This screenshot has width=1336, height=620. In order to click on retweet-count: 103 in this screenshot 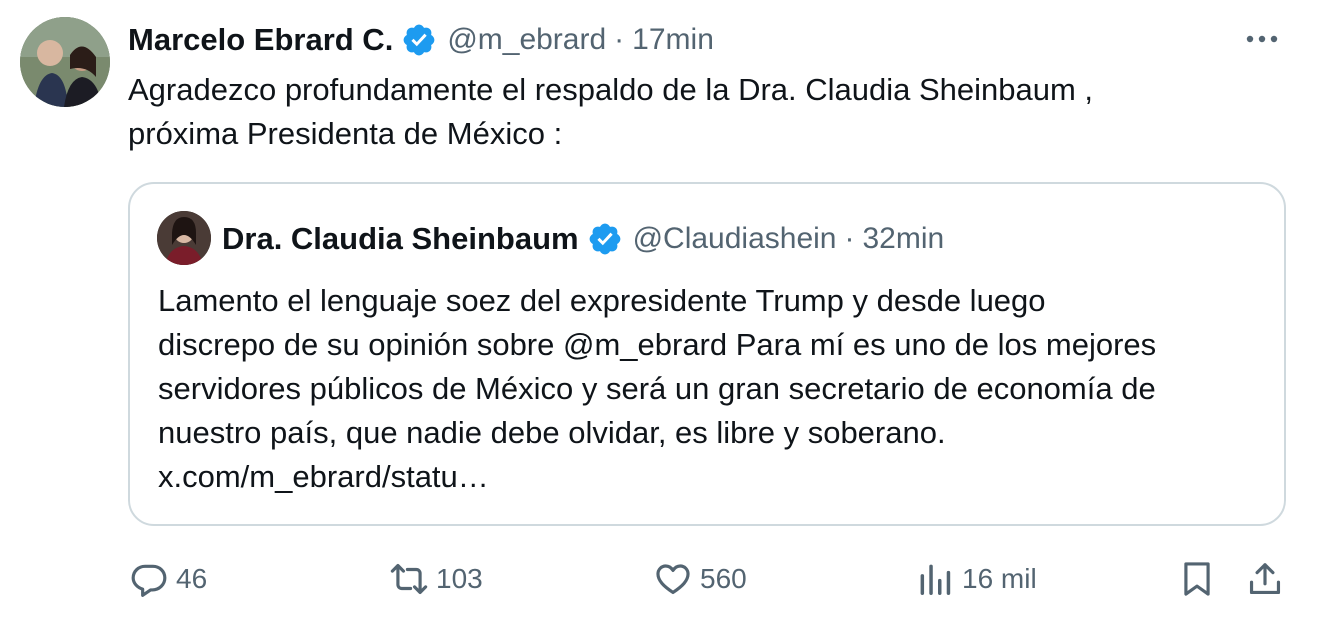, I will do `click(459, 578)`.